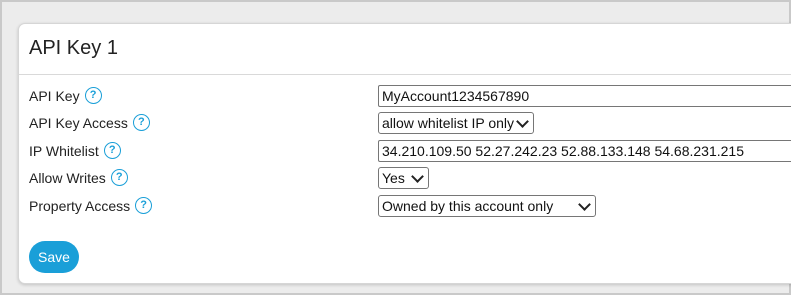  What do you see at coordinates (67, 177) in the screenshot?
I see `allow-writes-label: Allow Writes` at bounding box center [67, 177].